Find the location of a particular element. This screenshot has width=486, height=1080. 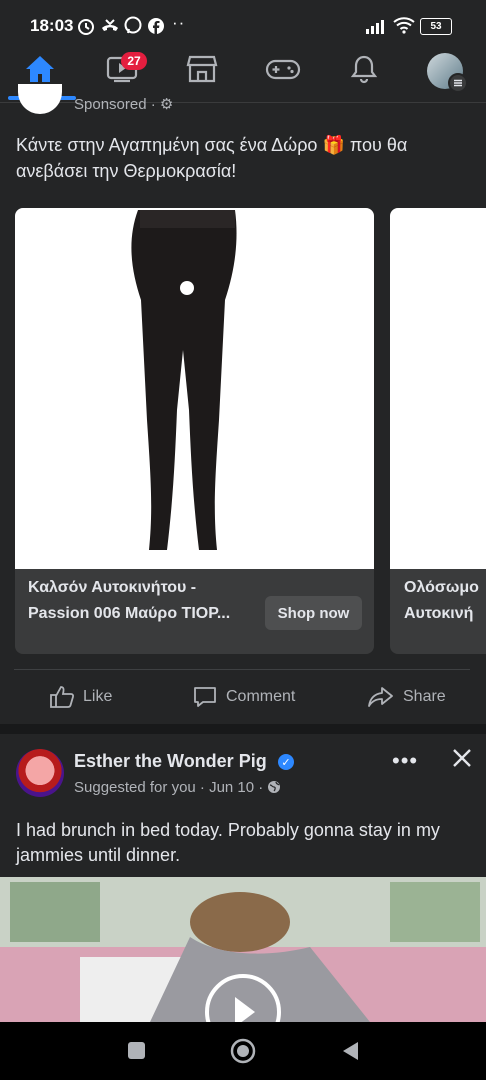

verified-badge-icon: ✓ is located at coordinates (286, 762).